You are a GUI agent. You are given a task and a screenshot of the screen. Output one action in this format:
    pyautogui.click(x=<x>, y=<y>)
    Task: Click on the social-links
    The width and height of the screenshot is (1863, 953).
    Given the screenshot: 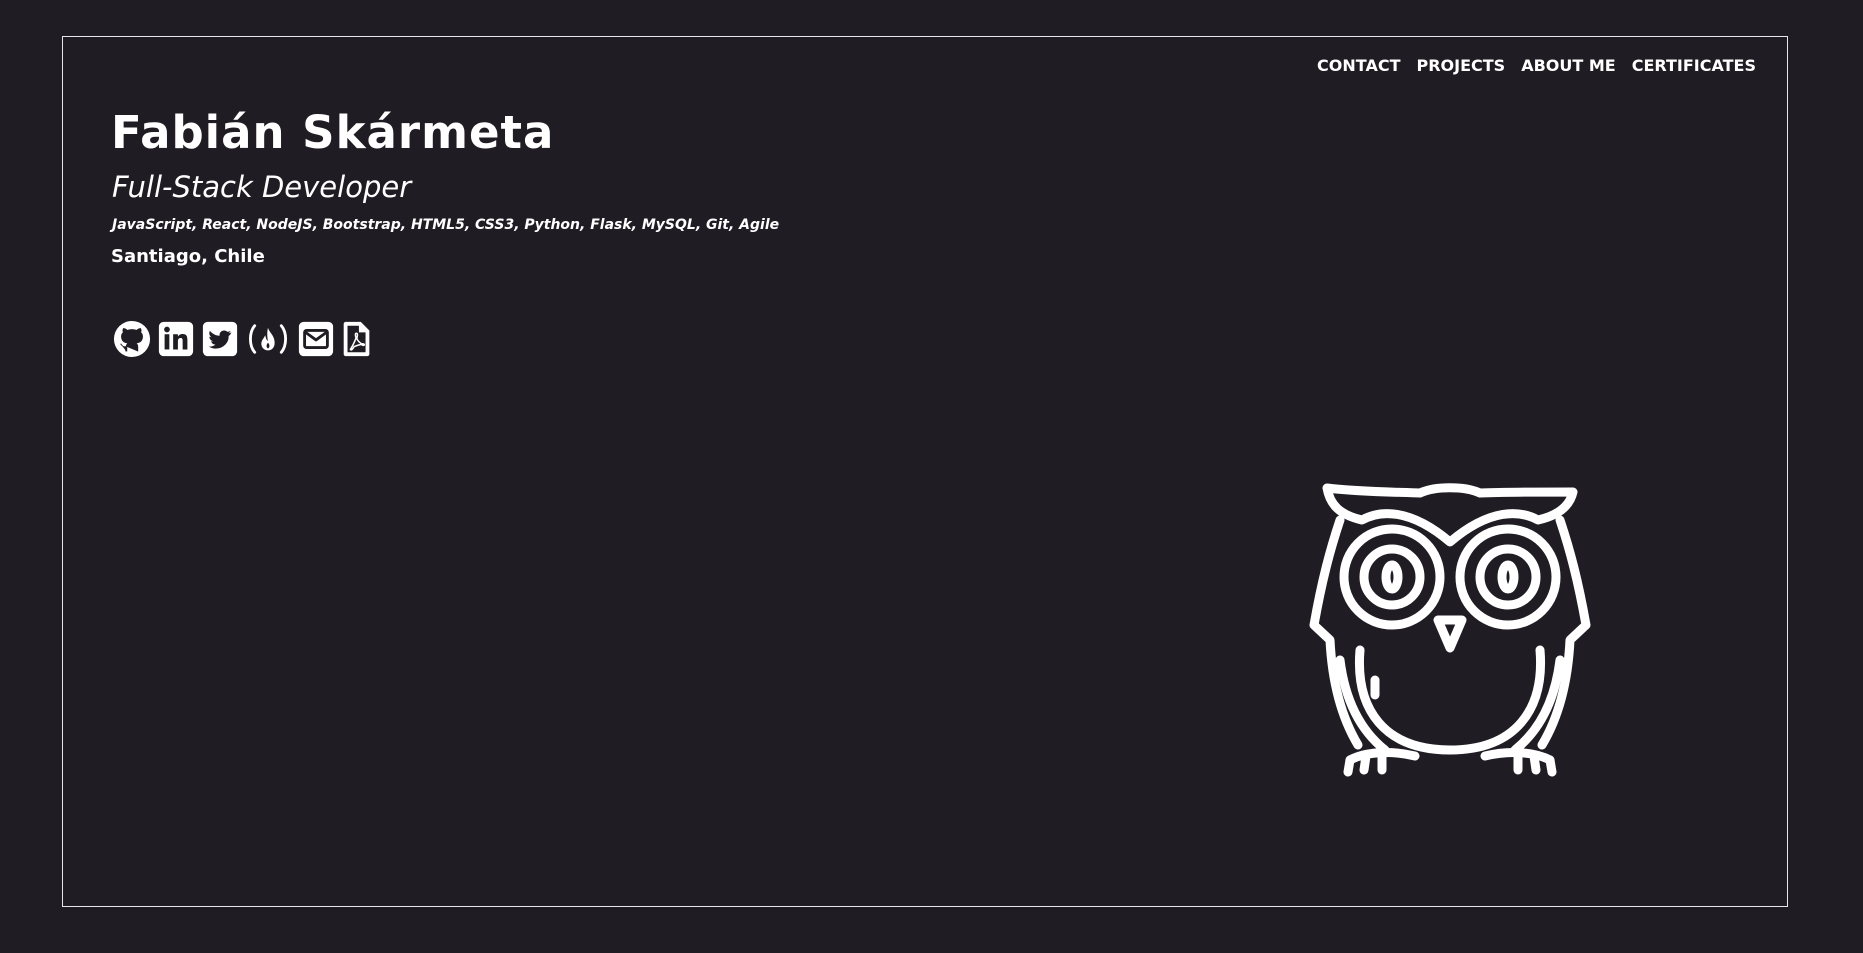 What is the action you would take?
    pyautogui.click(x=243, y=339)
    